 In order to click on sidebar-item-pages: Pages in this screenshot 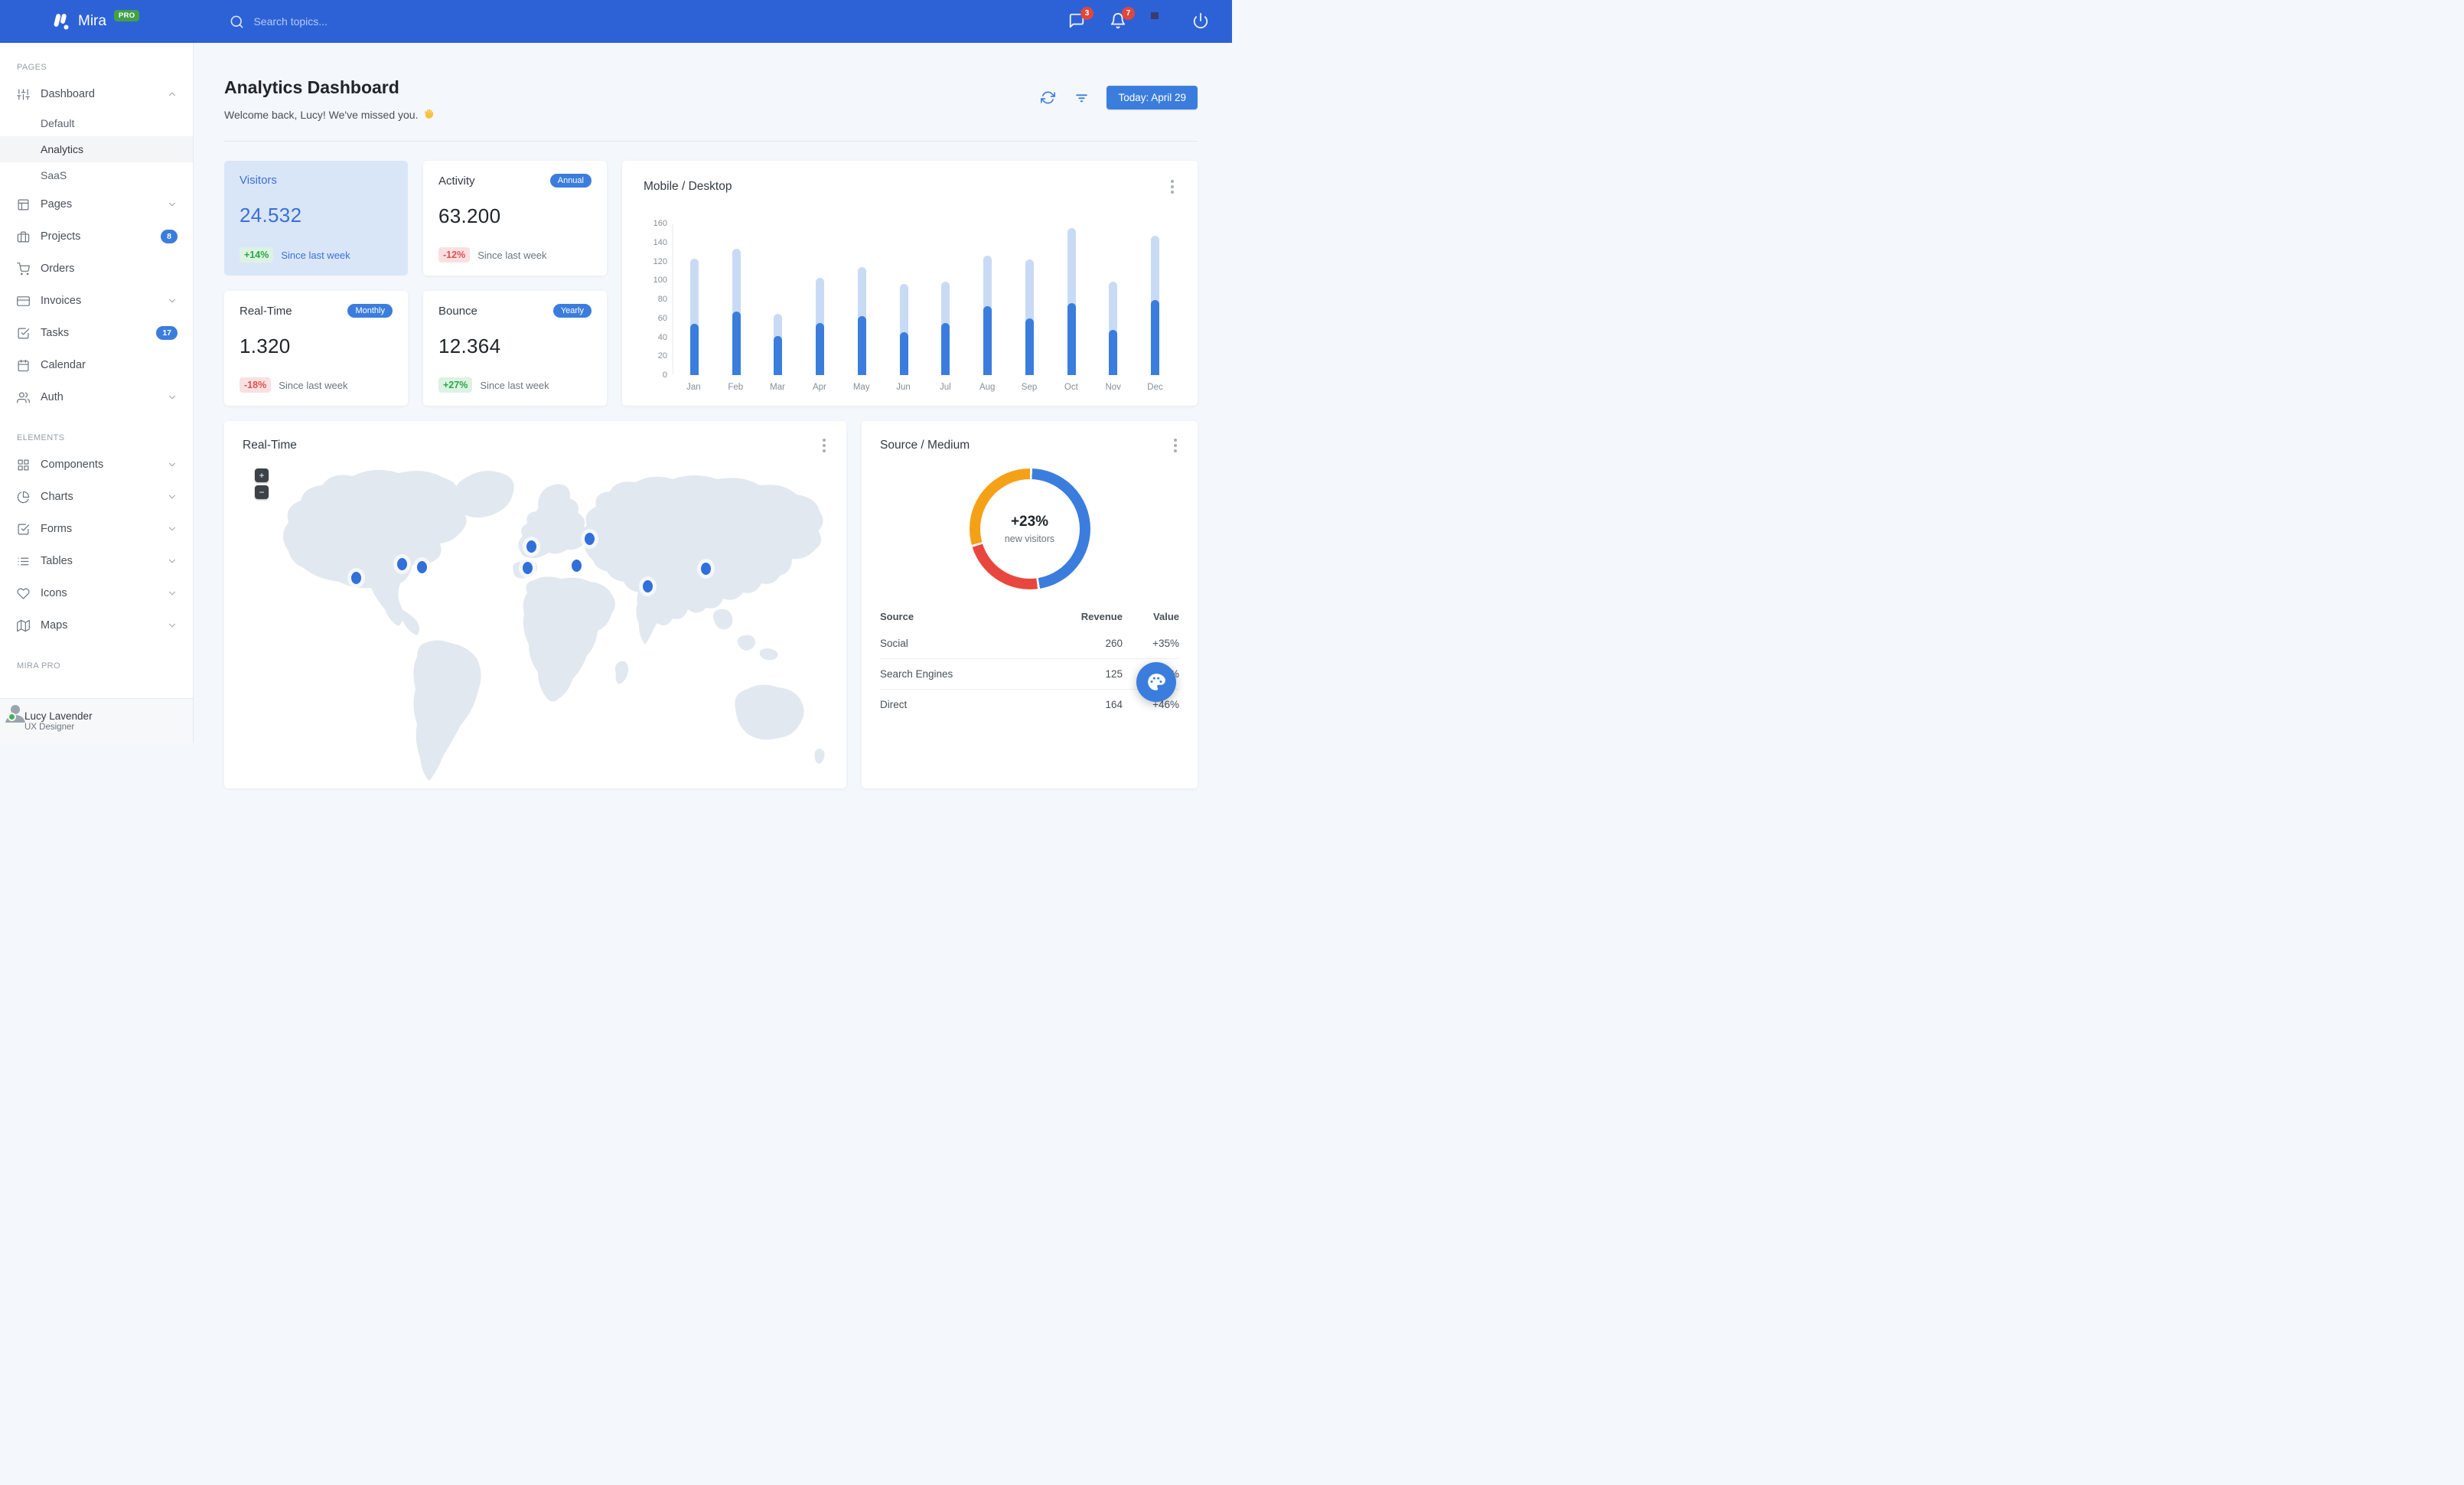, I will do `click(96, 204)`.